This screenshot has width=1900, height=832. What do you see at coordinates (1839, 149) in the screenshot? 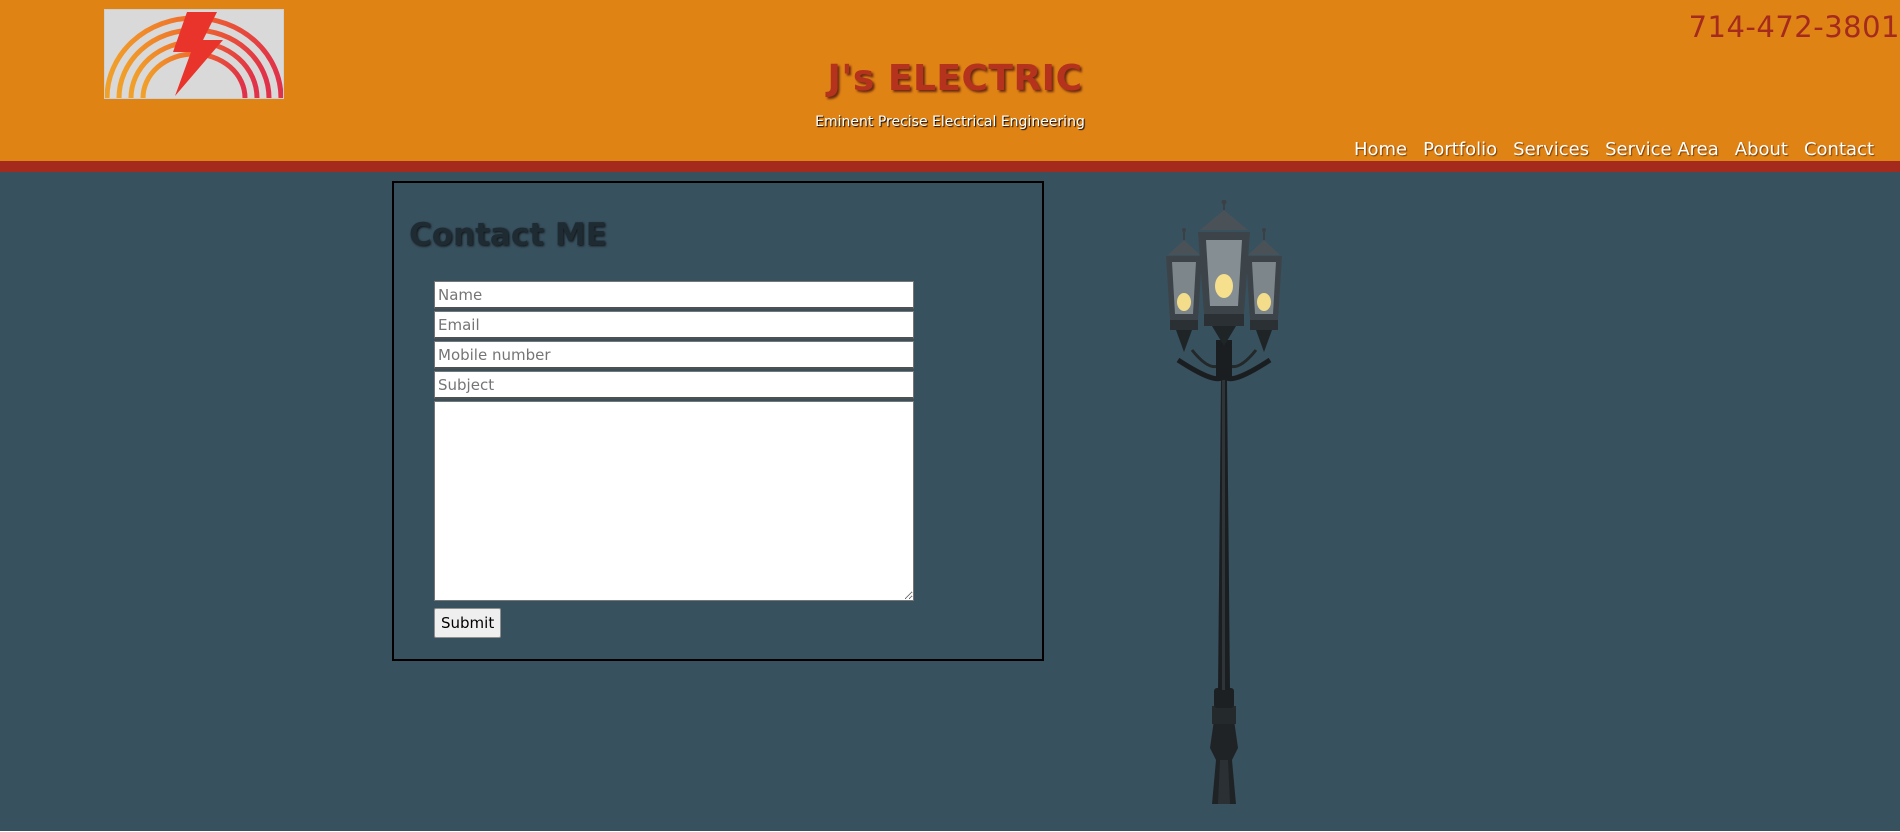
I see `nav-contact: Contact` at bounding box center [1839, 149].